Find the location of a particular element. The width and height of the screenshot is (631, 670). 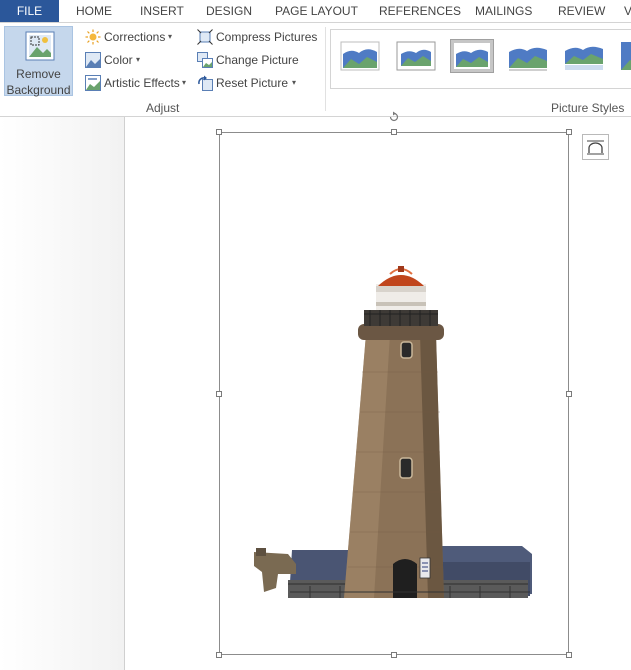

tab-references: REFERENCES is located at coordinates (420, 11).